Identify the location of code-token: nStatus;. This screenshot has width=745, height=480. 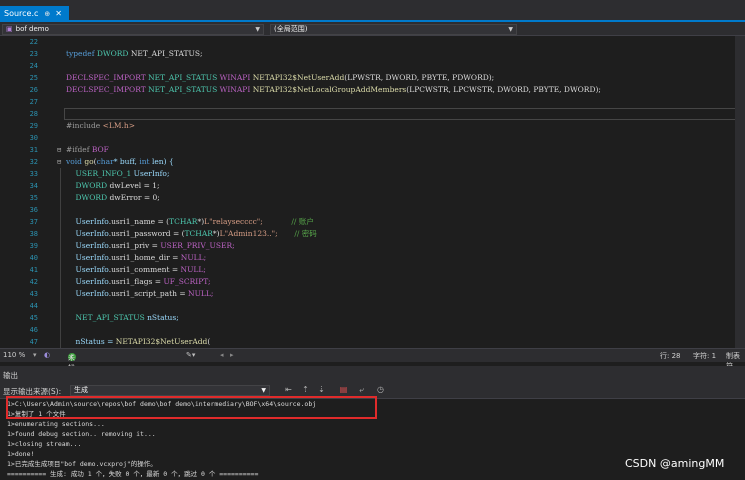
(163, 317).